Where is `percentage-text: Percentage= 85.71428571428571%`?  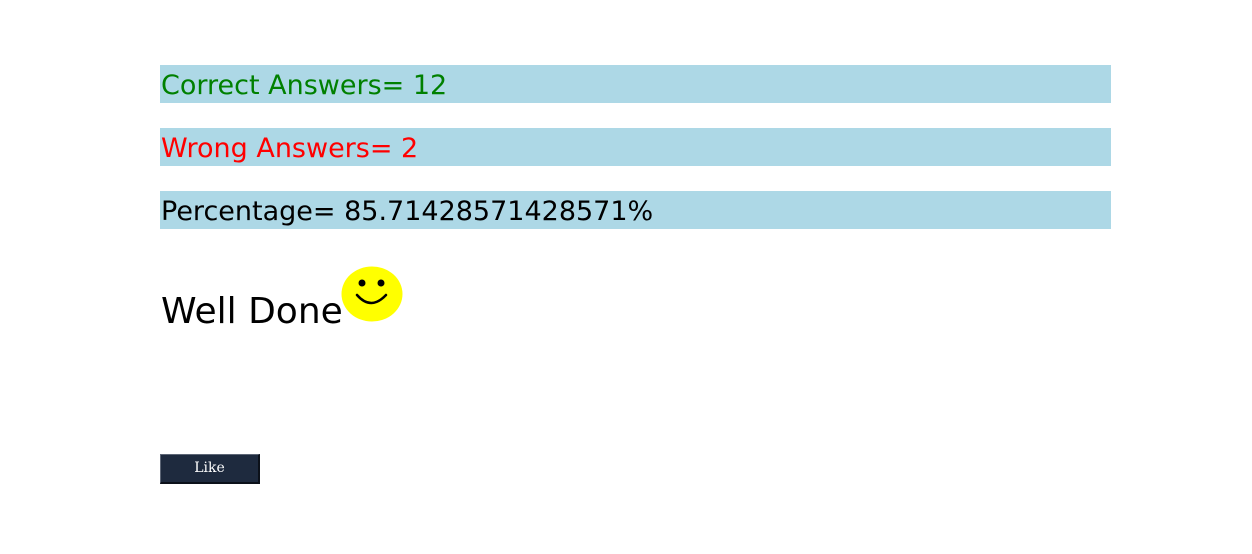
percentage-text: Percentage= 85.71428571428571% is located at coordinates (407, 211).